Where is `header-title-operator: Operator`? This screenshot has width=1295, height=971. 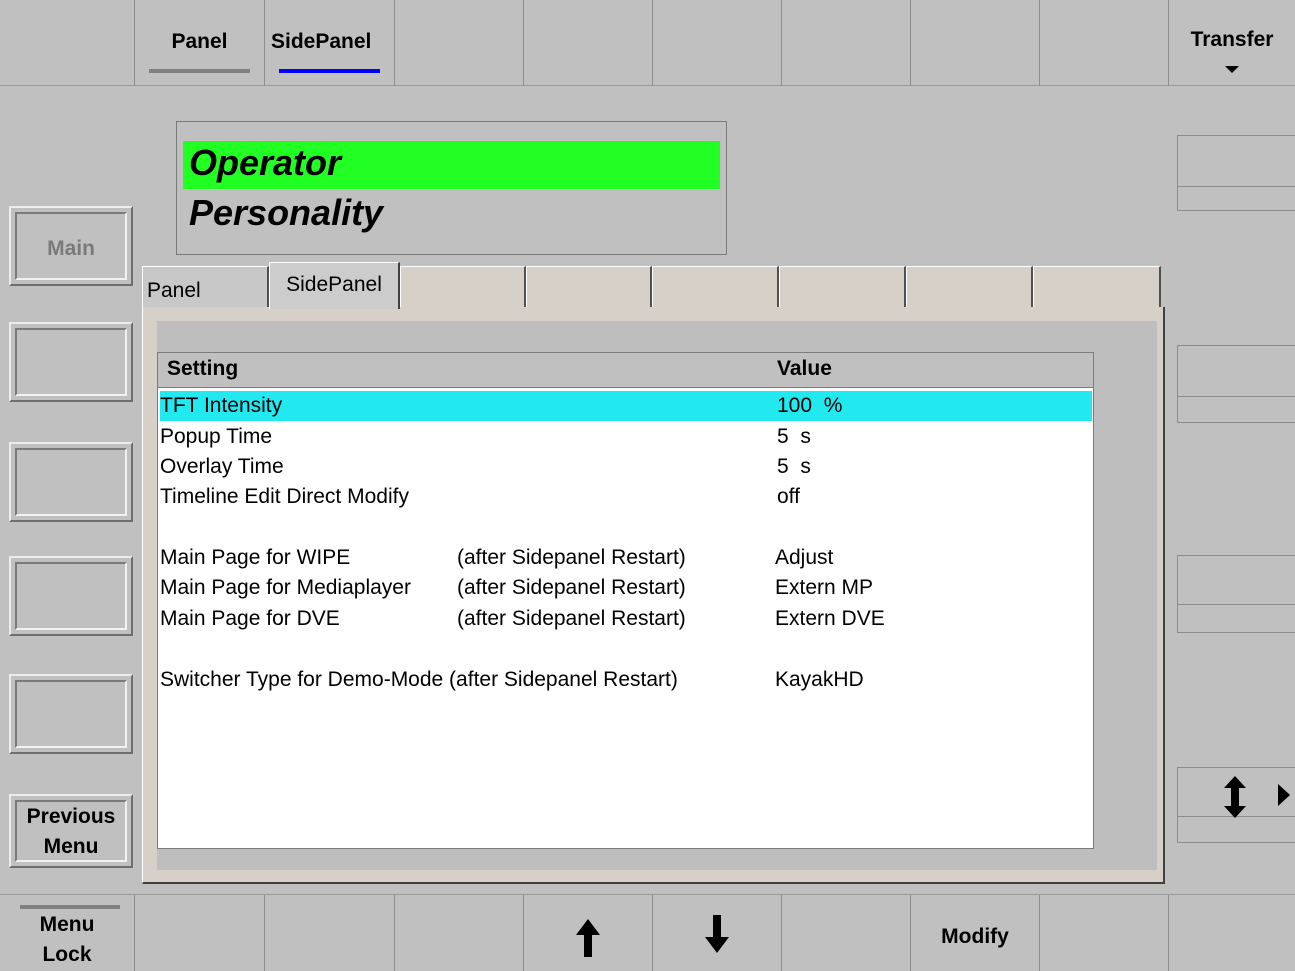 header-title-operator: Operator is located at coordinates (265, 162).